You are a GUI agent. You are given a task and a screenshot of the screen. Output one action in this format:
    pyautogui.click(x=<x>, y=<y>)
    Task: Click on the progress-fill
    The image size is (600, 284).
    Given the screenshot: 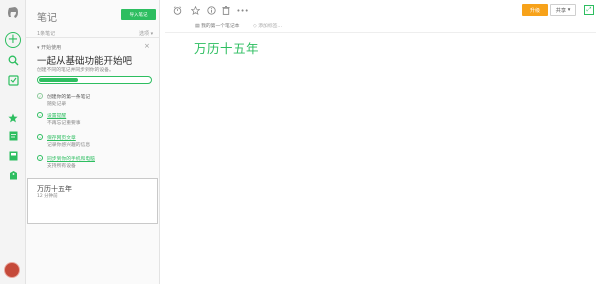 What is the action you would take?
    pyautogui.click(x=58, y=80)
    